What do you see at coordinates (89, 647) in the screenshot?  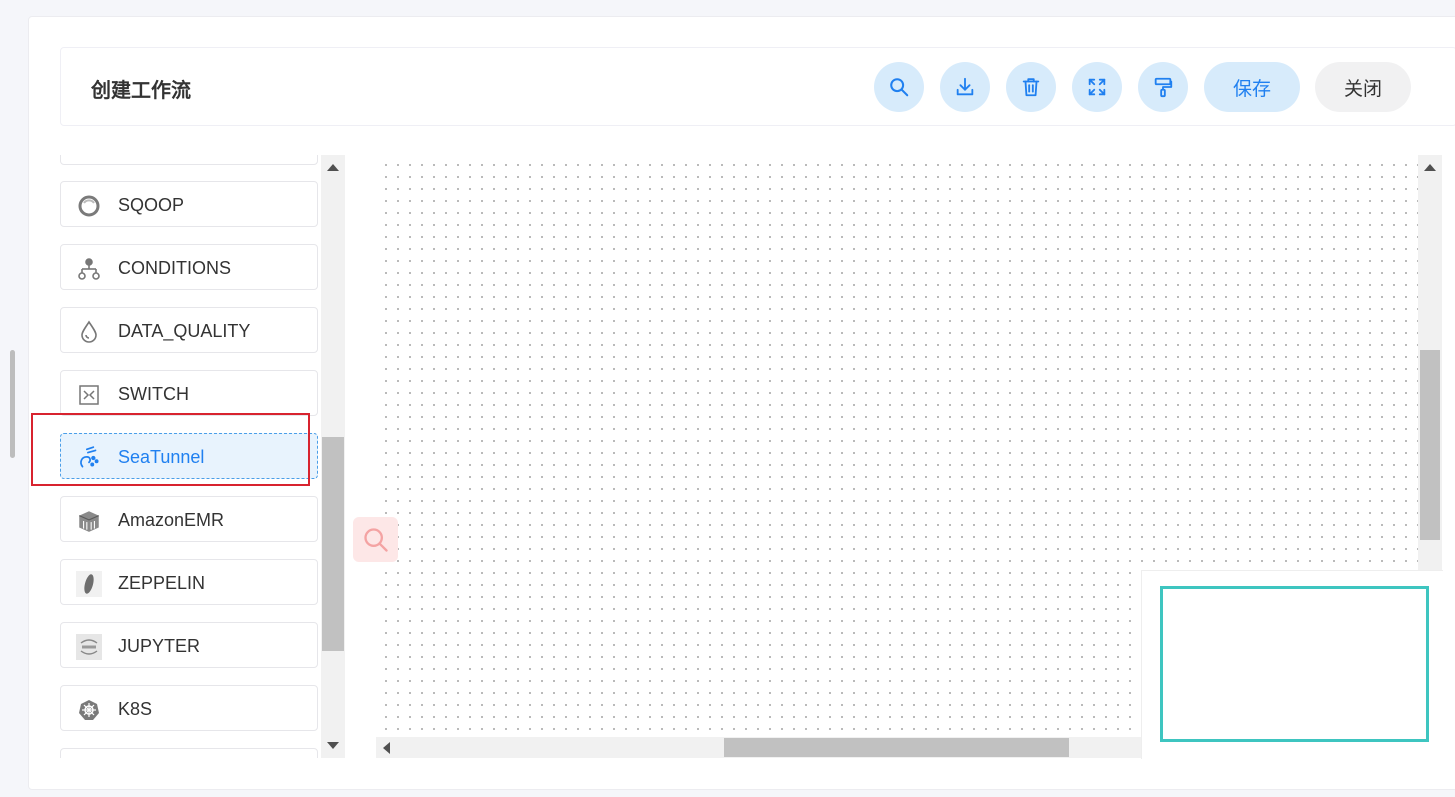 I see `jupyter-icon` at bounding box center [89, 647].